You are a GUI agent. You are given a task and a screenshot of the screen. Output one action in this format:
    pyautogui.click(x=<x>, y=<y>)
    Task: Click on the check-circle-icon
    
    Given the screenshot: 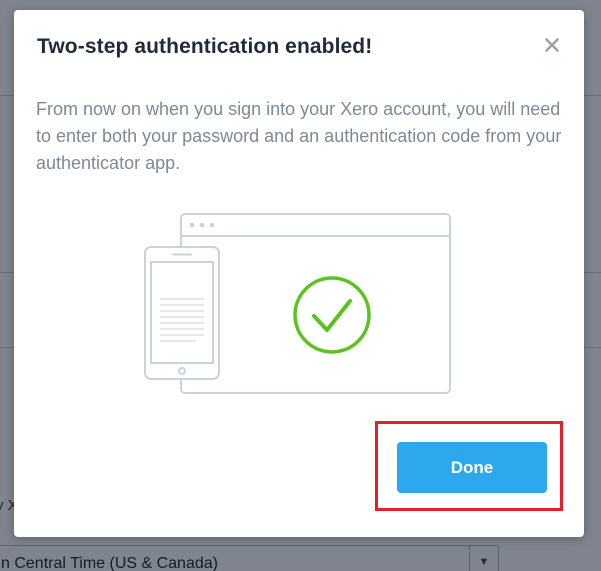 What is the action you would take?
    pyautogui.click(x=332, y=315)
    